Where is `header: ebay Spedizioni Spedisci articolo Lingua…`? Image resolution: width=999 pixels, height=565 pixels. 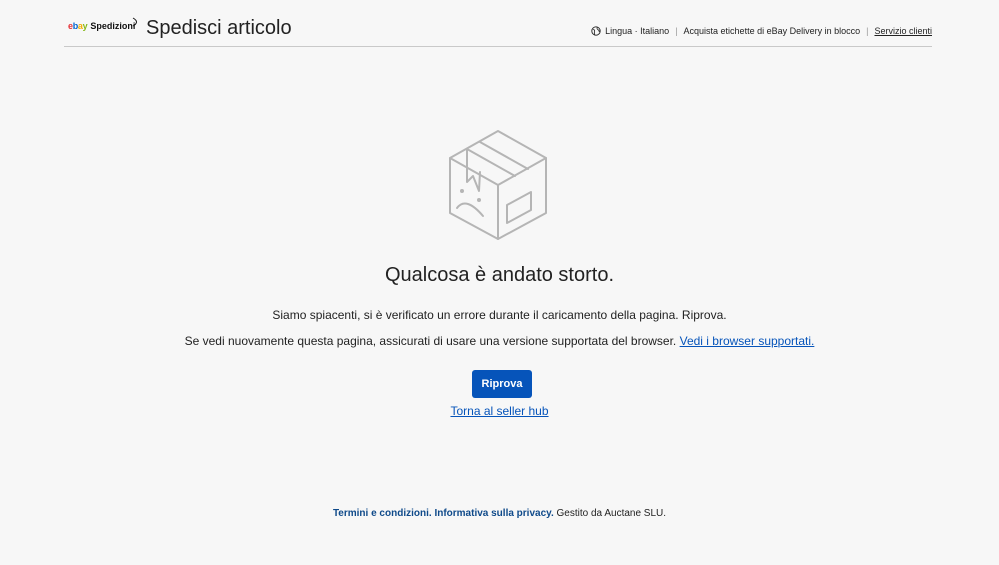
header: ebay Spedizioni Spedisci articolo Lingua… is located at coordinates (498, 23).